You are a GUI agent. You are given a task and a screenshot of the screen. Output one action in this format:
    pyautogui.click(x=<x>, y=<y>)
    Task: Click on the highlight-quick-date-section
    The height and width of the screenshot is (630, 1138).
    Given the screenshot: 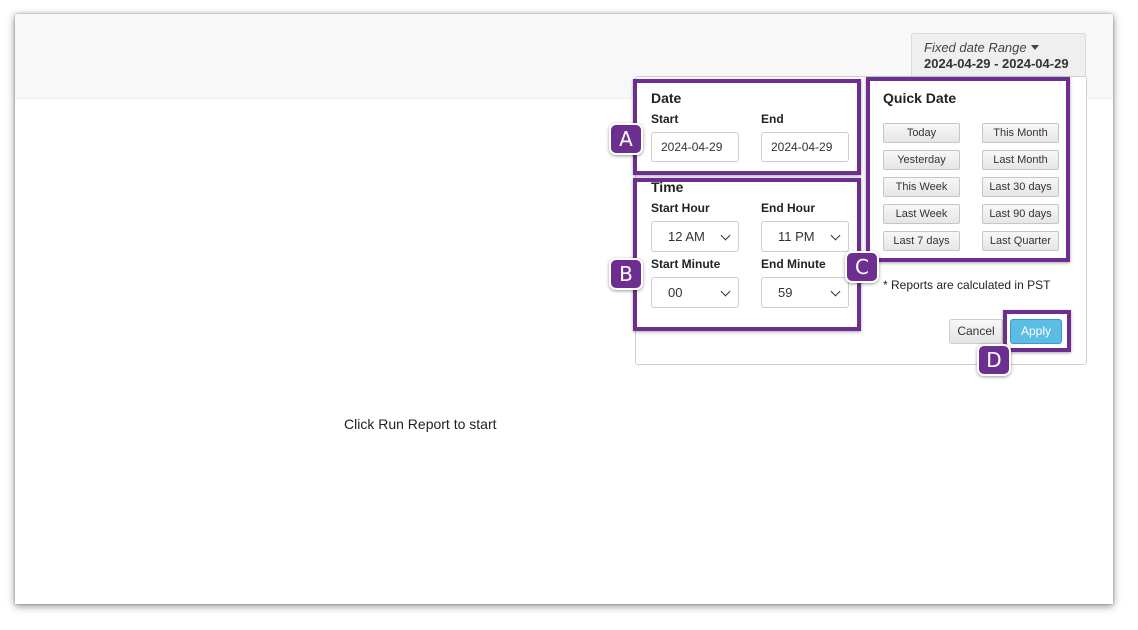 What is the action you would take?
    pyautogui.click(x=968, y=169)
    